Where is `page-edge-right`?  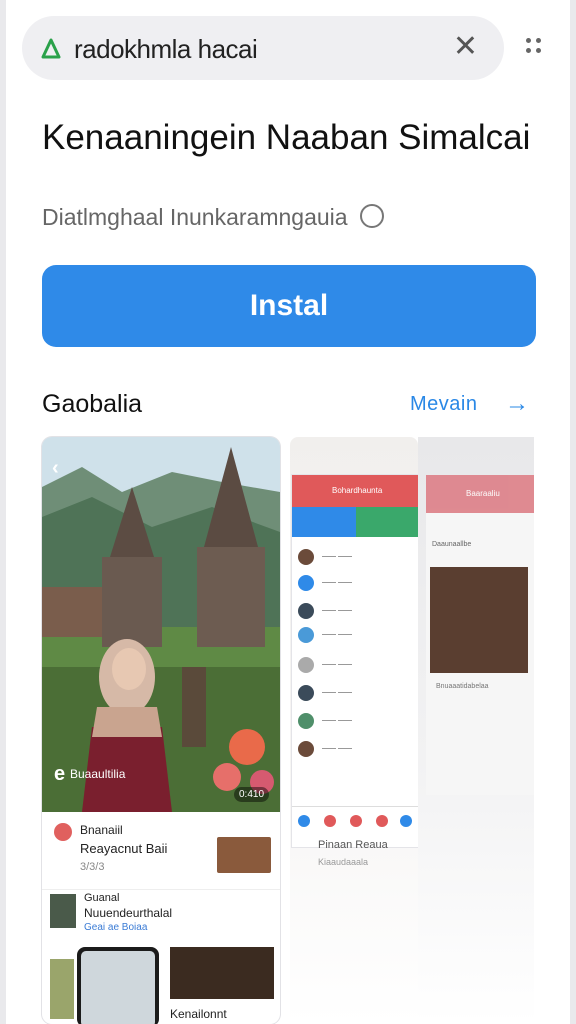
page-edge-right is located at coordinates (573, 512).